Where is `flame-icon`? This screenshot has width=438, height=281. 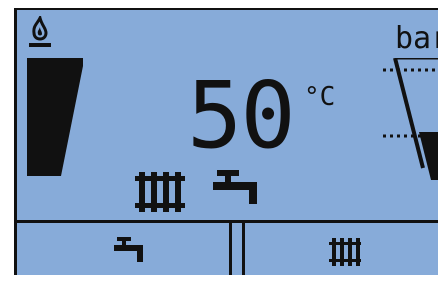
flame-icon is located at coordinates (40, 33).